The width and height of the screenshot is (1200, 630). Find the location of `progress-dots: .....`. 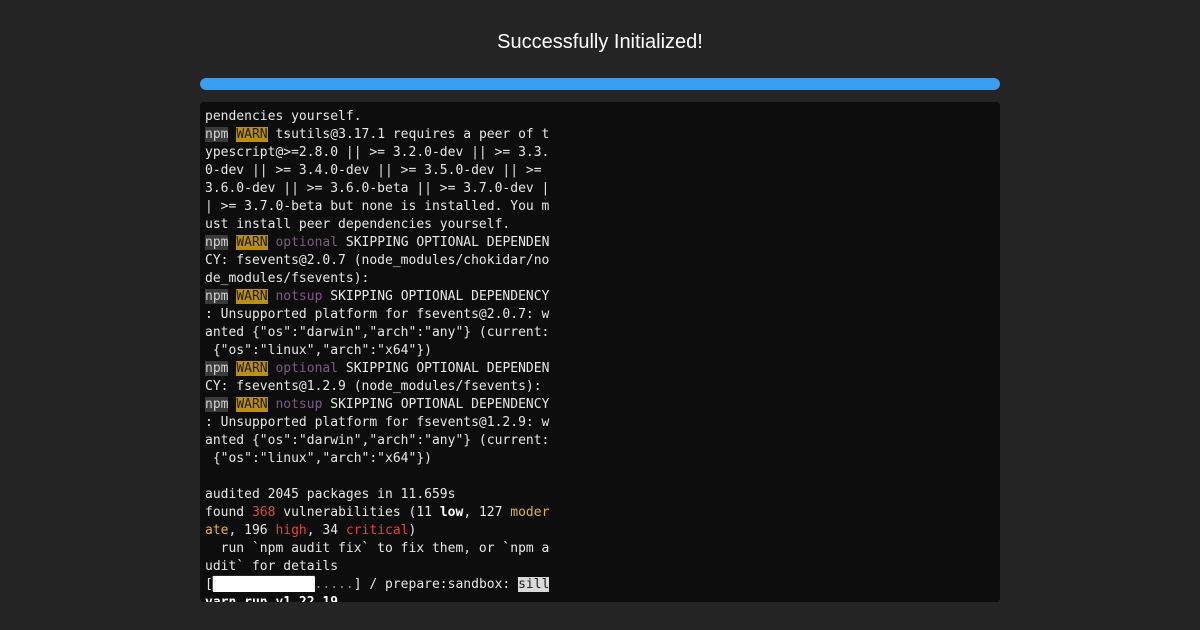

progress-dots: ..... is located at coordinates (334, 584).